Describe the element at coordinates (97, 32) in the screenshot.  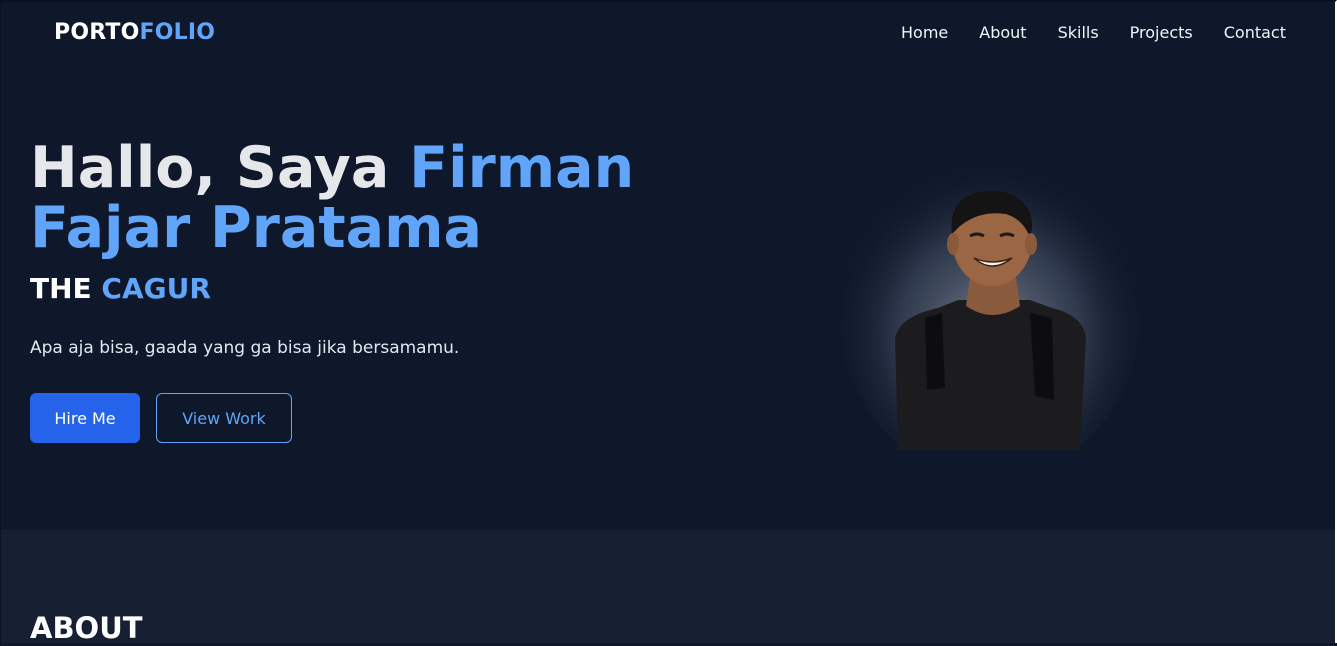
I see `logo-text-porto: PORTO` at that location.